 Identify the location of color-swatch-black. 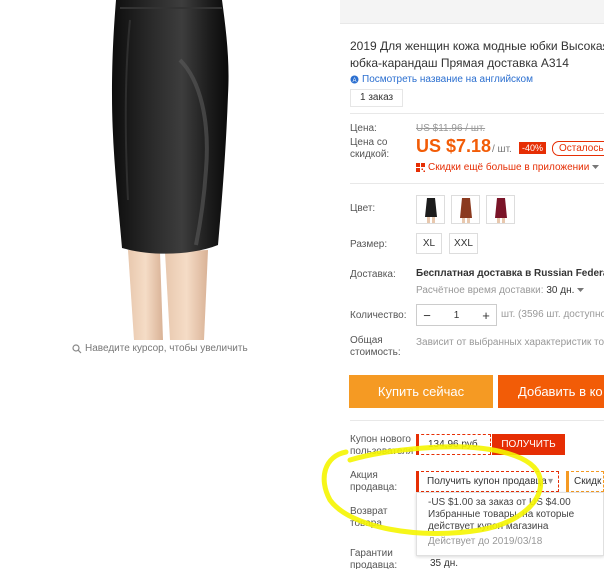
(430, 209).